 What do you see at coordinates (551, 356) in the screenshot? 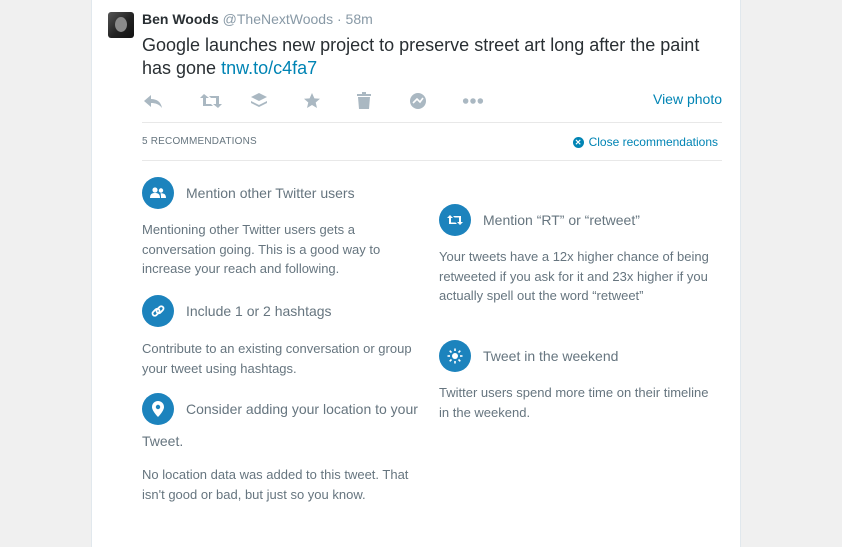
I see `recommendation-title: Tweet in the weekend` at bounding box center [551, 356].